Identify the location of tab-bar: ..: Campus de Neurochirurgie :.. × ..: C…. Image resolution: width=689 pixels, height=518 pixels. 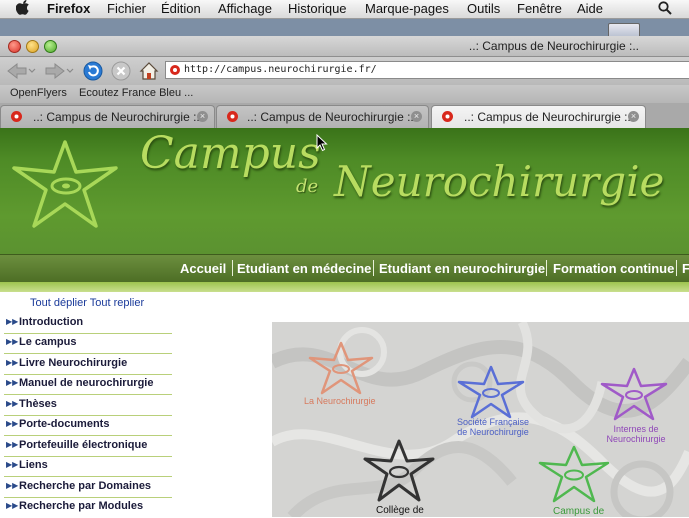
(344, 115).